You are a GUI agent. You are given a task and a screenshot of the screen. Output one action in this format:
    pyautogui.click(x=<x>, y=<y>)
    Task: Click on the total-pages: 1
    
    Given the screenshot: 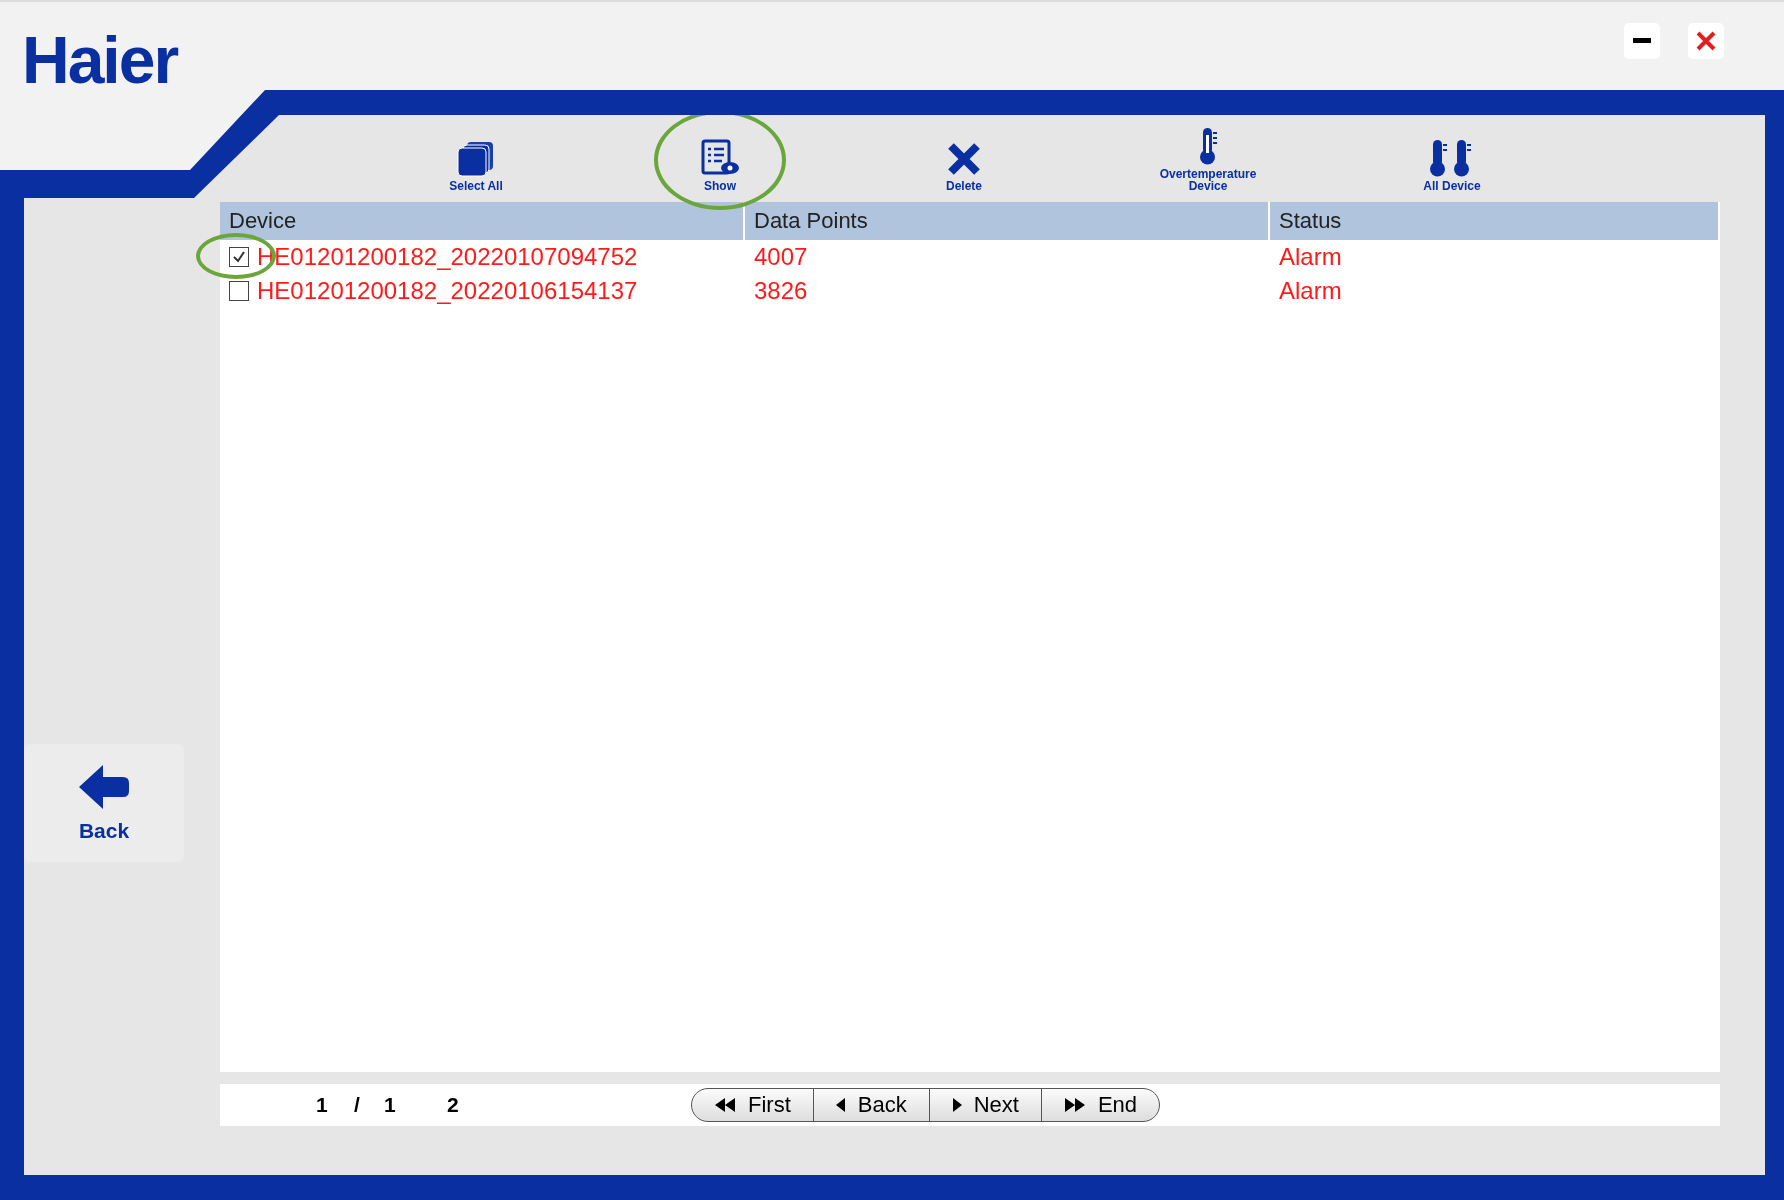 What is the action you would take?
    pyautogui.click(x=390, y=1105)
    